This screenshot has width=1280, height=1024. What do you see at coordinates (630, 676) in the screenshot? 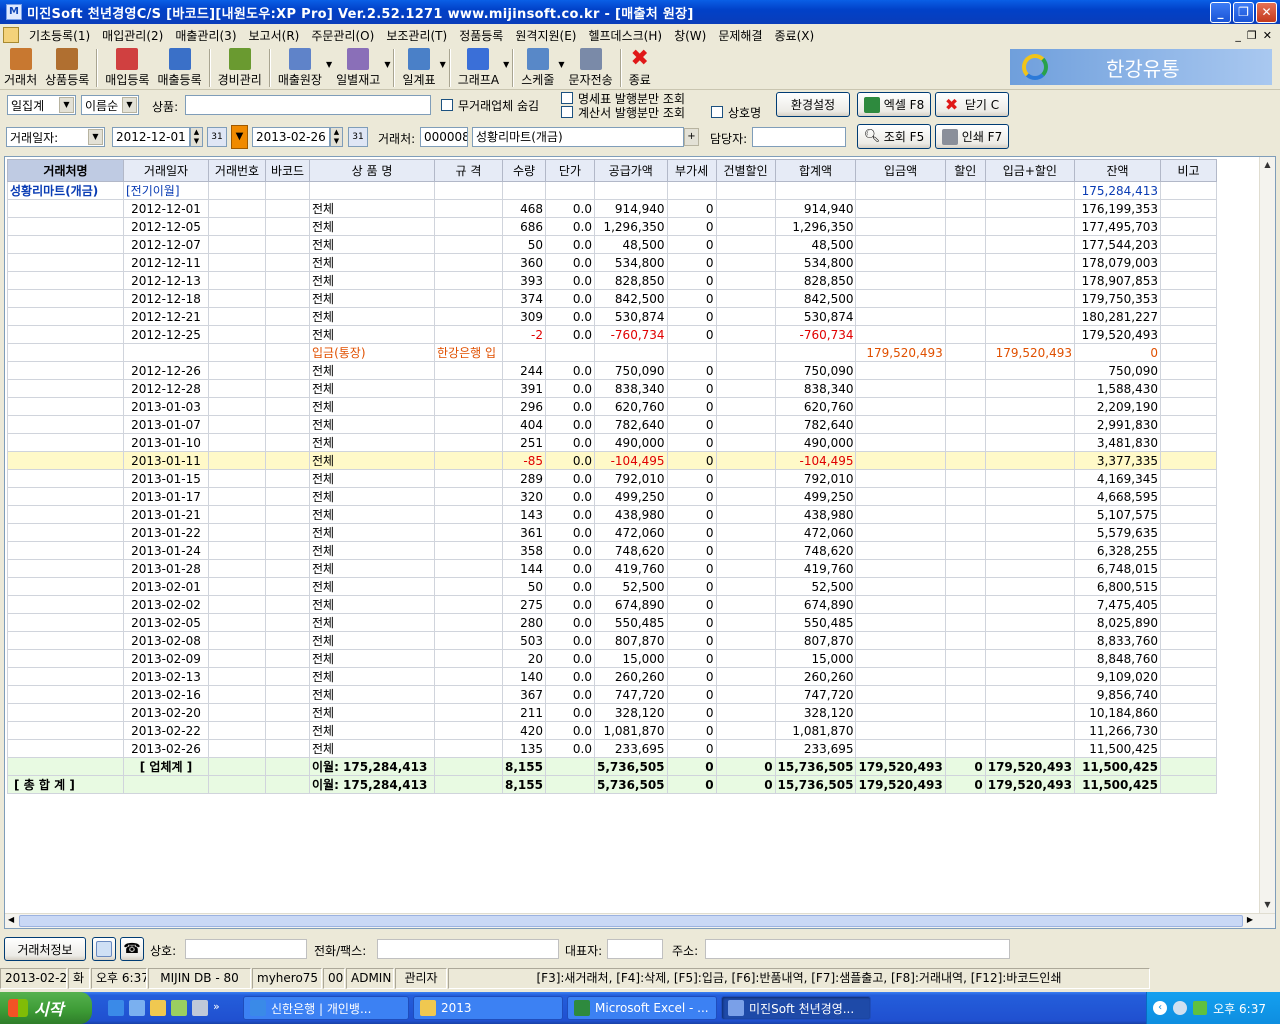
I see `supply-cell: 260,260` at bounding box center [630, 676].